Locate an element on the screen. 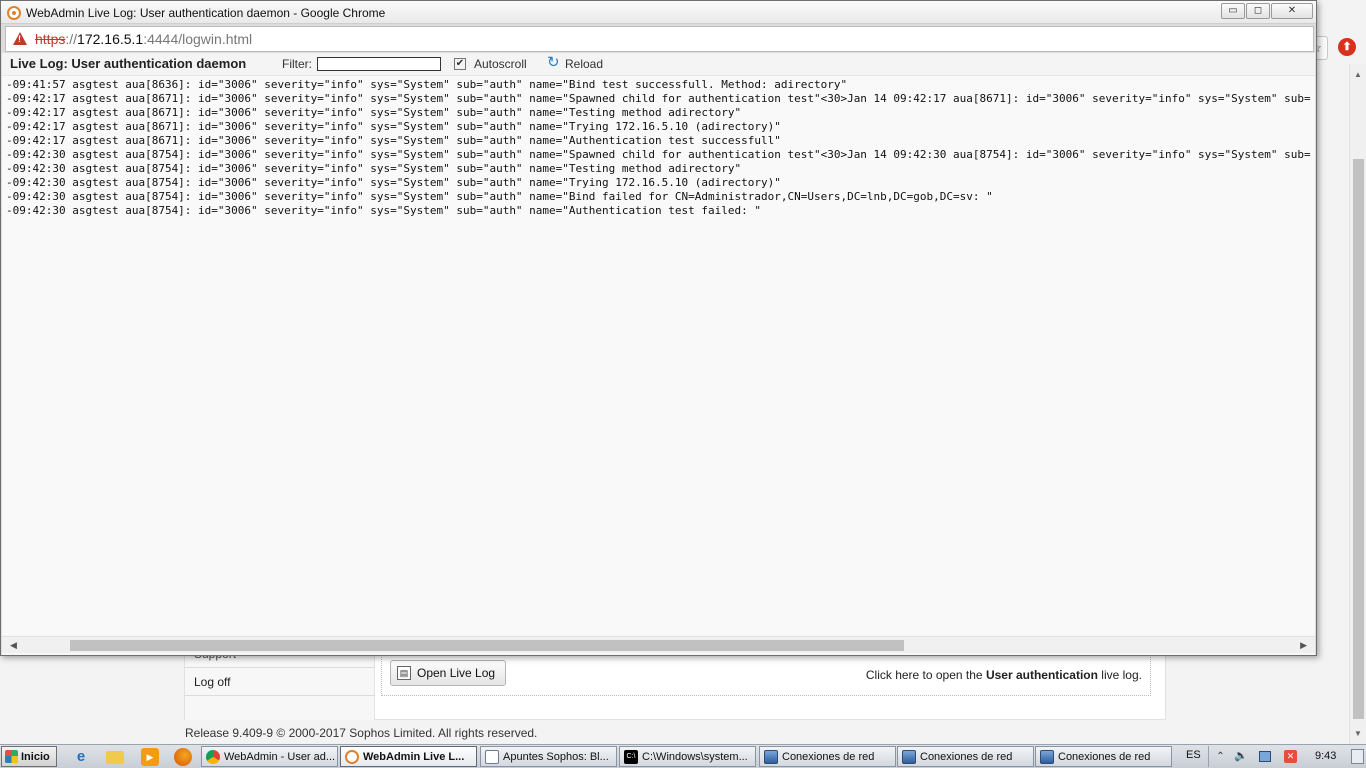  autoscroll-checkbox: ✔ is located at coordinates (460, 64).